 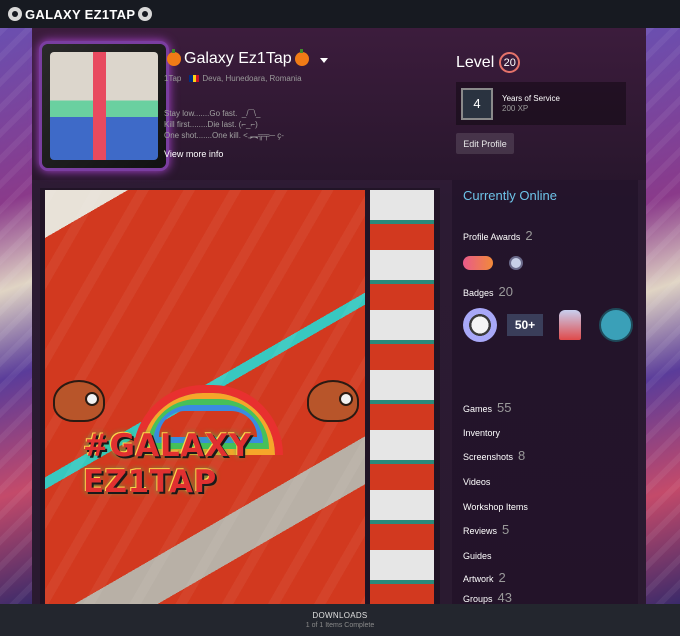 I want to click on showcase-banner-text: #GALAXY EZ1TAP, so click(x=168, y=464).